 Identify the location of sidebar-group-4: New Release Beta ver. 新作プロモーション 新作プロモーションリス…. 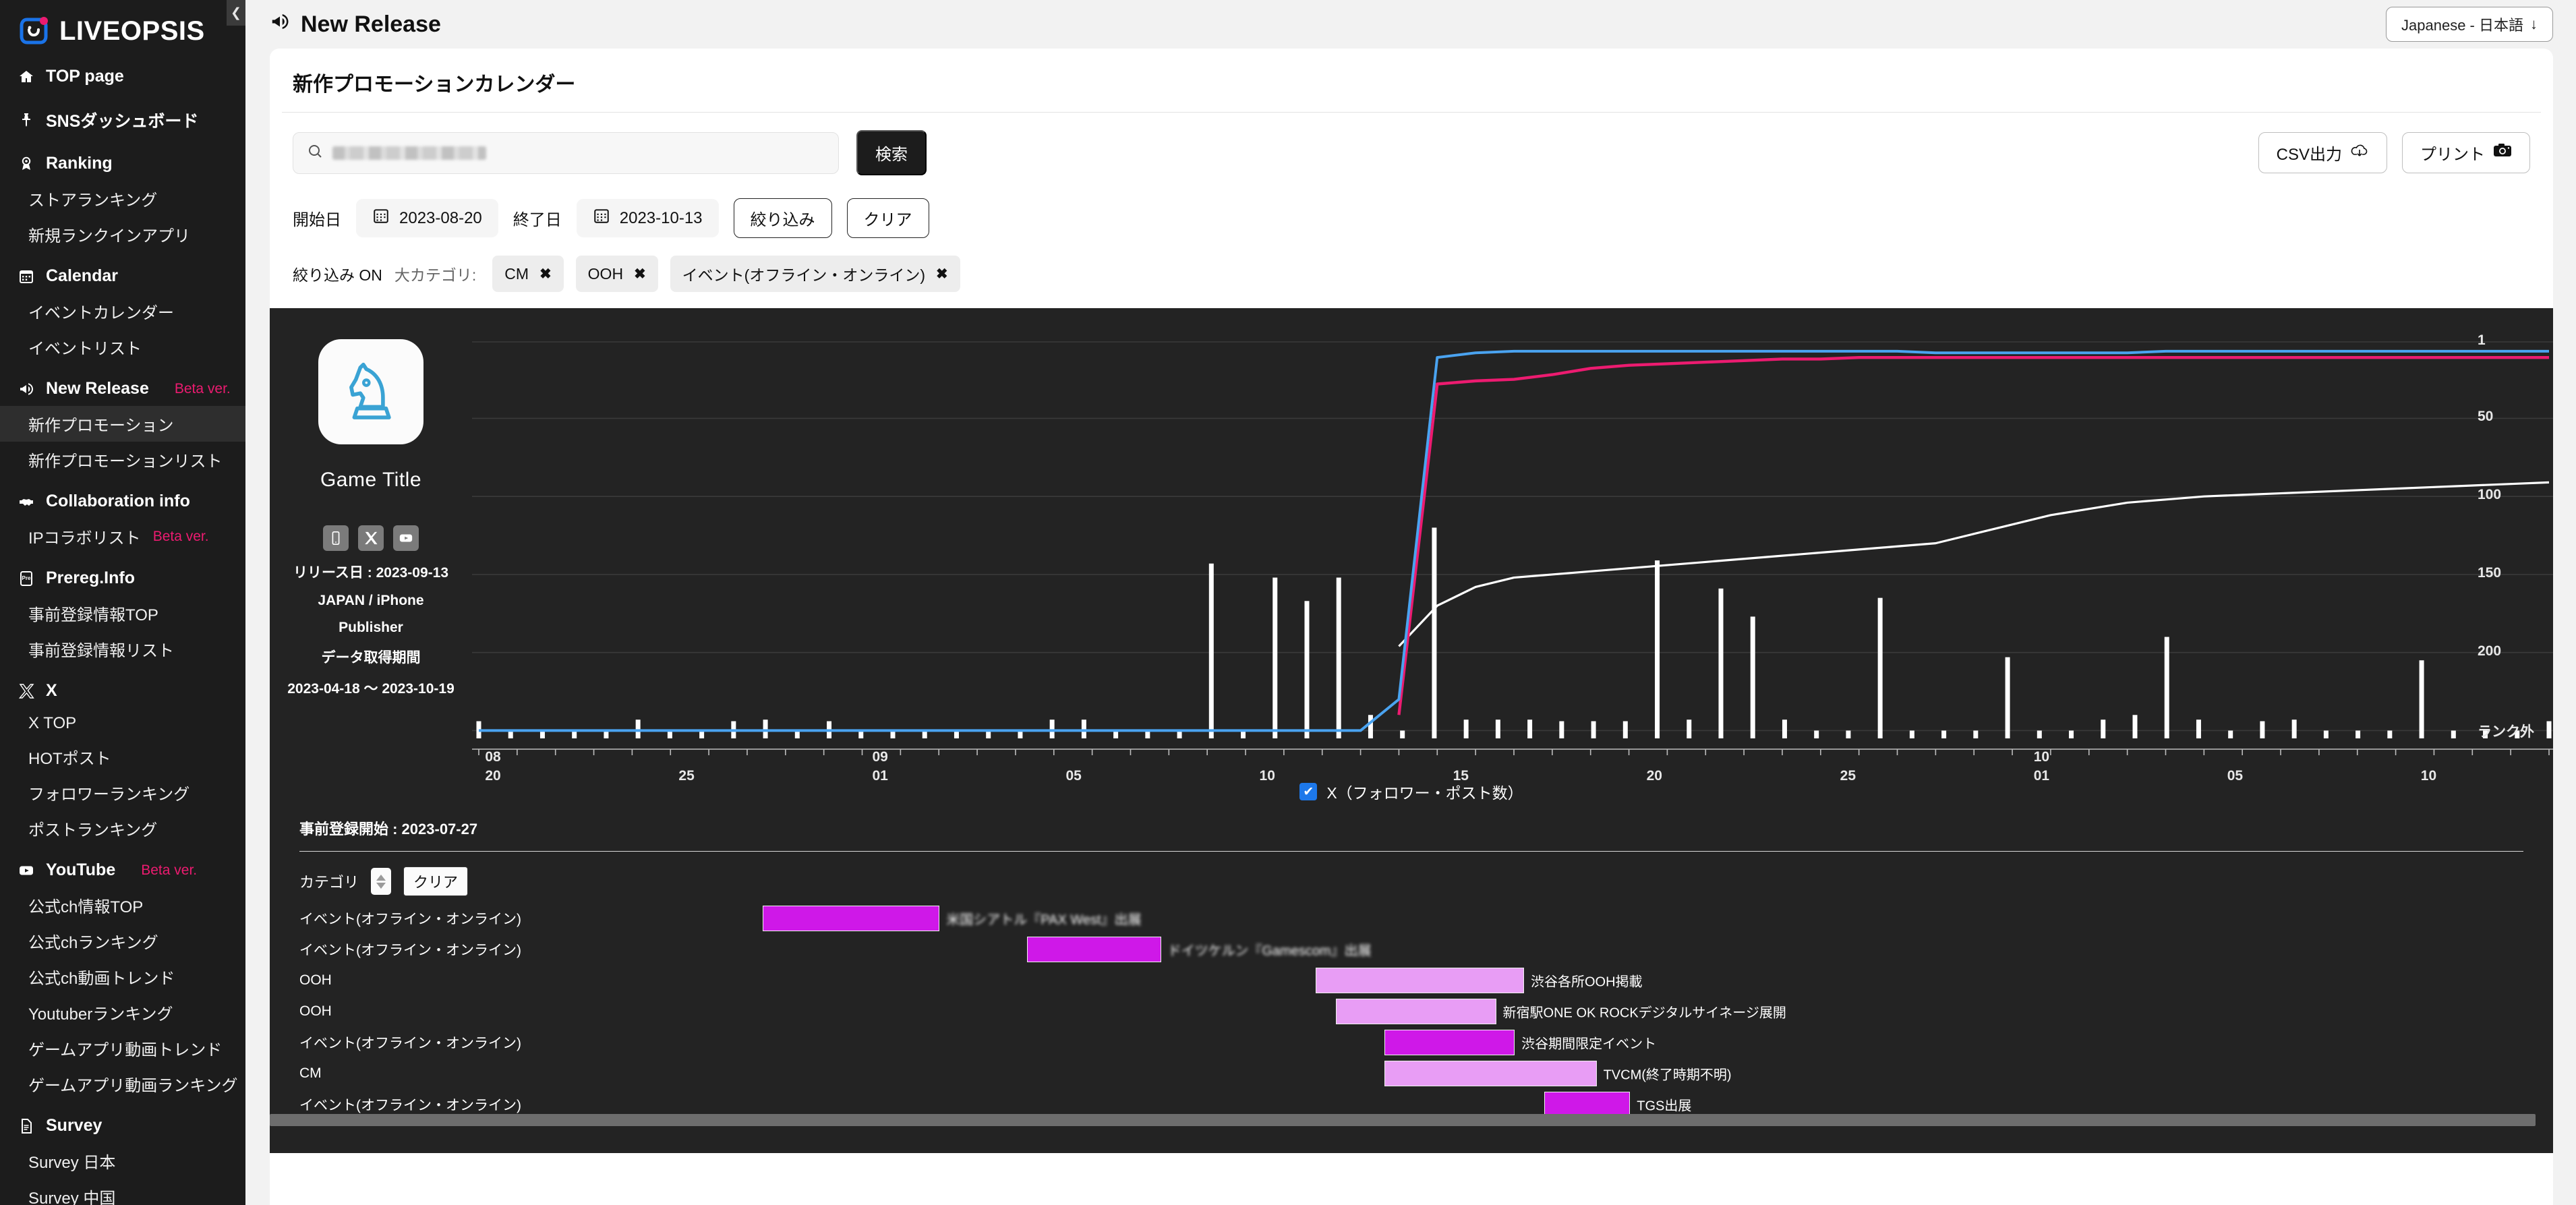
(123, 424).